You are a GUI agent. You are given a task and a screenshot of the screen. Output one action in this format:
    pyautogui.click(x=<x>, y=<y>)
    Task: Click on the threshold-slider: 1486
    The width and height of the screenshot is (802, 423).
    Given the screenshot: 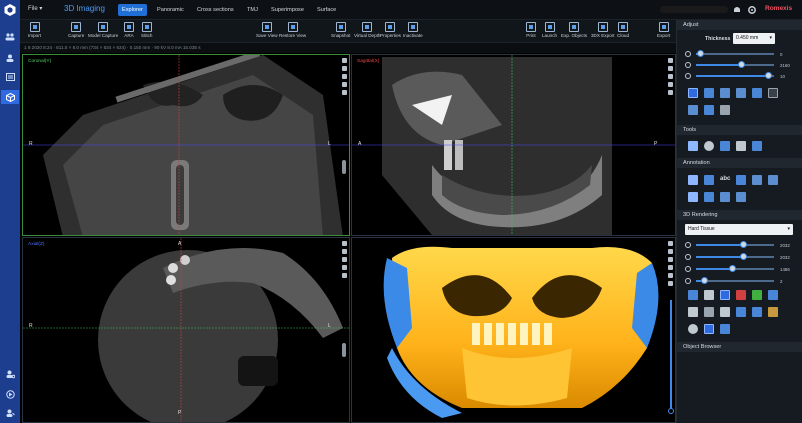 What is the action you would take?
    pyautogui.click(x=741, y=269)
    